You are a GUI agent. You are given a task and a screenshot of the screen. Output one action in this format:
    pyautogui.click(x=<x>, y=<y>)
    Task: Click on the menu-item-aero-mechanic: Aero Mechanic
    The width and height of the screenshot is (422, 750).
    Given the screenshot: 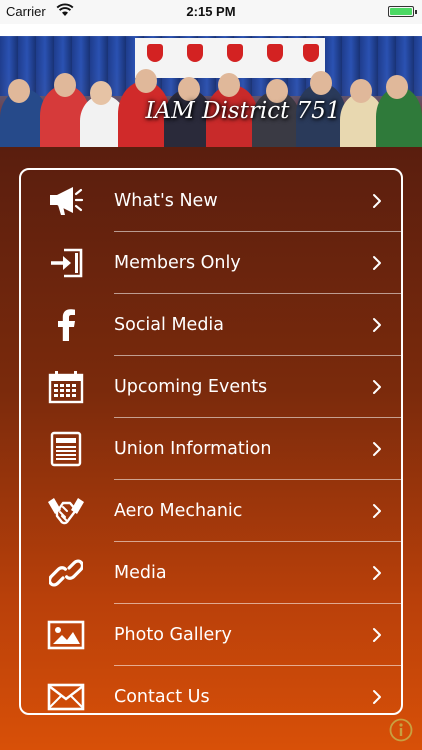 What is the action you would take?
    pyautogui.click(x=211, y=511)
    